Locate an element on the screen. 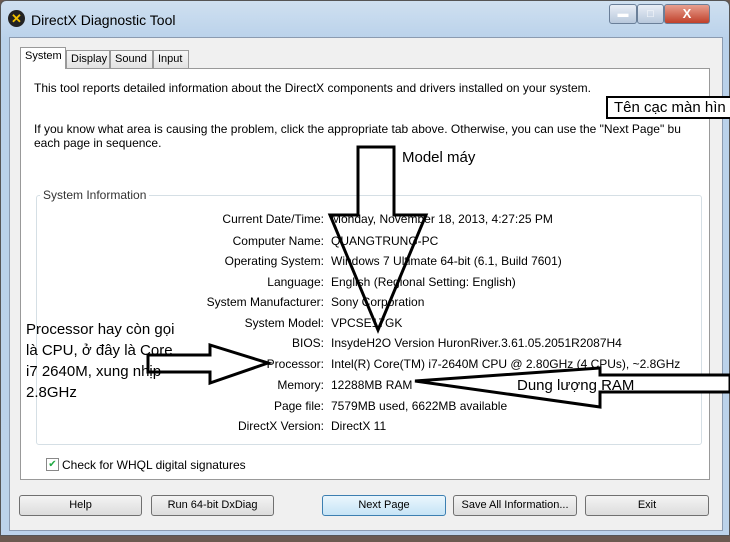  ram-annotation: Dung lượng RAM is located at coordinates (576, 385).